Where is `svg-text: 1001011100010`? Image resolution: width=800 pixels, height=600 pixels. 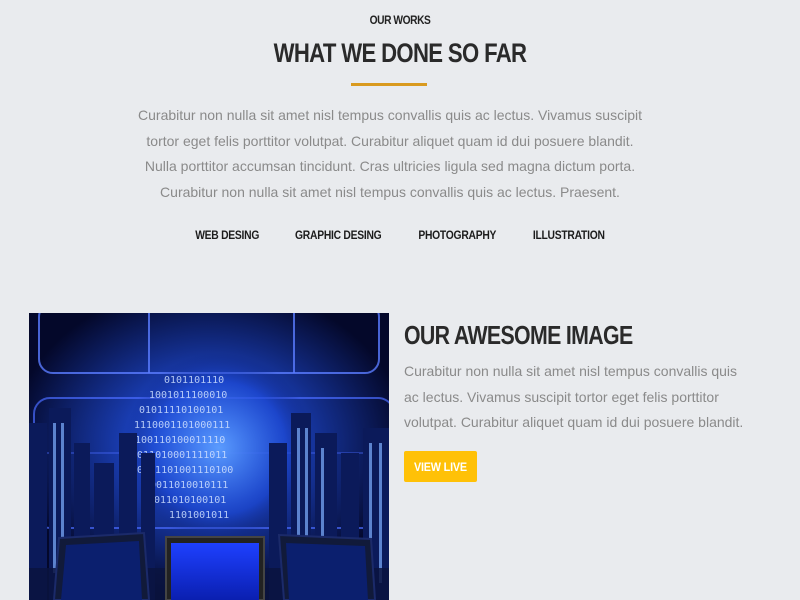 svg-text: 1001011100010 is located at coordinates (188, 395).